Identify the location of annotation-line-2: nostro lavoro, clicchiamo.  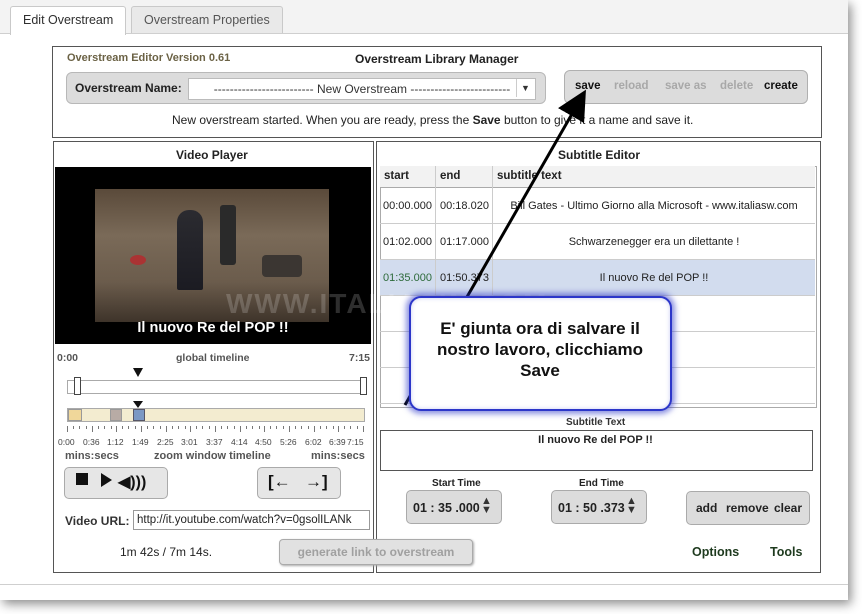
(540, 349).